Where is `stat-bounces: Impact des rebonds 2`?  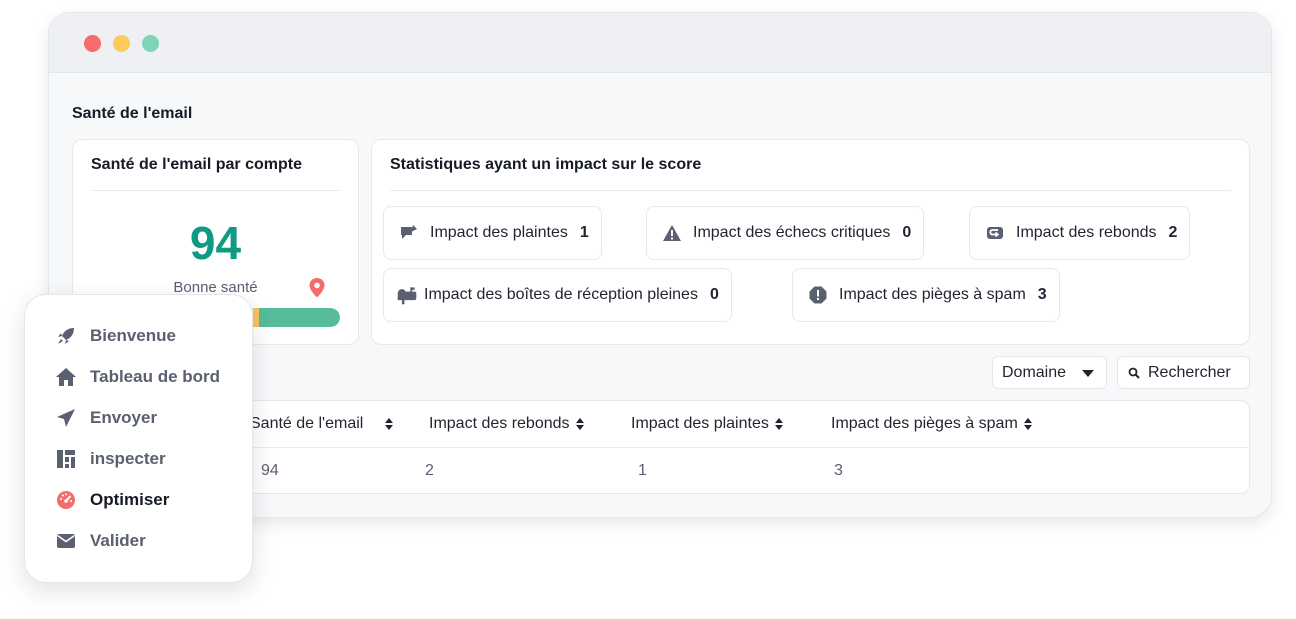
stat-bounces: Impact des rebonds 2 is located at coordinates (1080, 233).